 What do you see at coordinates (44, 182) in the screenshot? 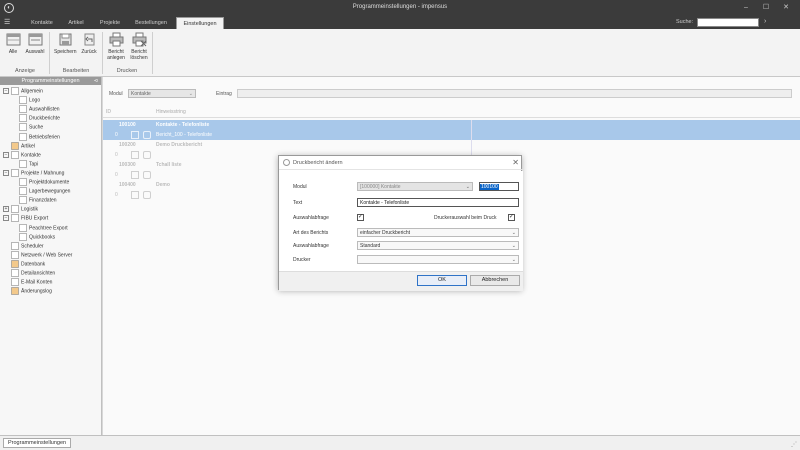
I see `sidebar-item: Projektdokumente` at bounding box center [44, 182].